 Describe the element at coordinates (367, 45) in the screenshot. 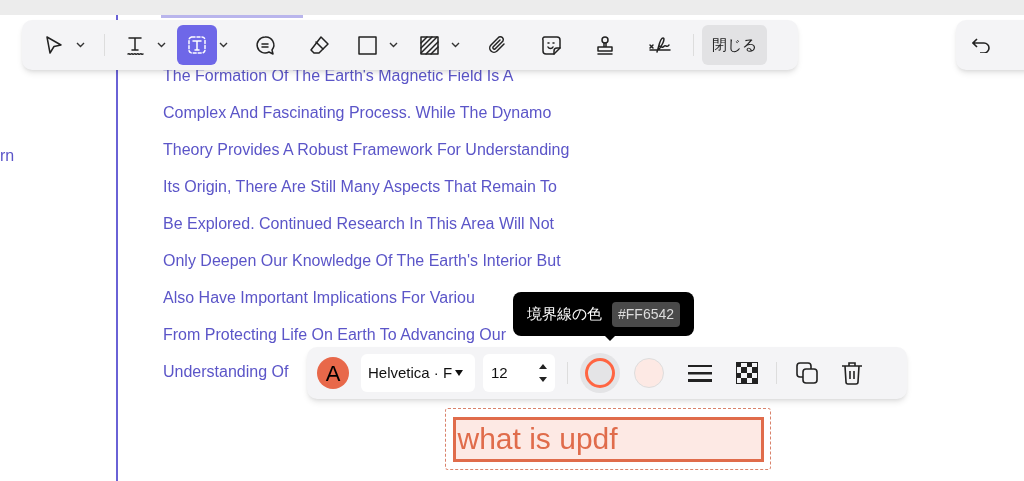

I see `rectangle-icon` at that location.